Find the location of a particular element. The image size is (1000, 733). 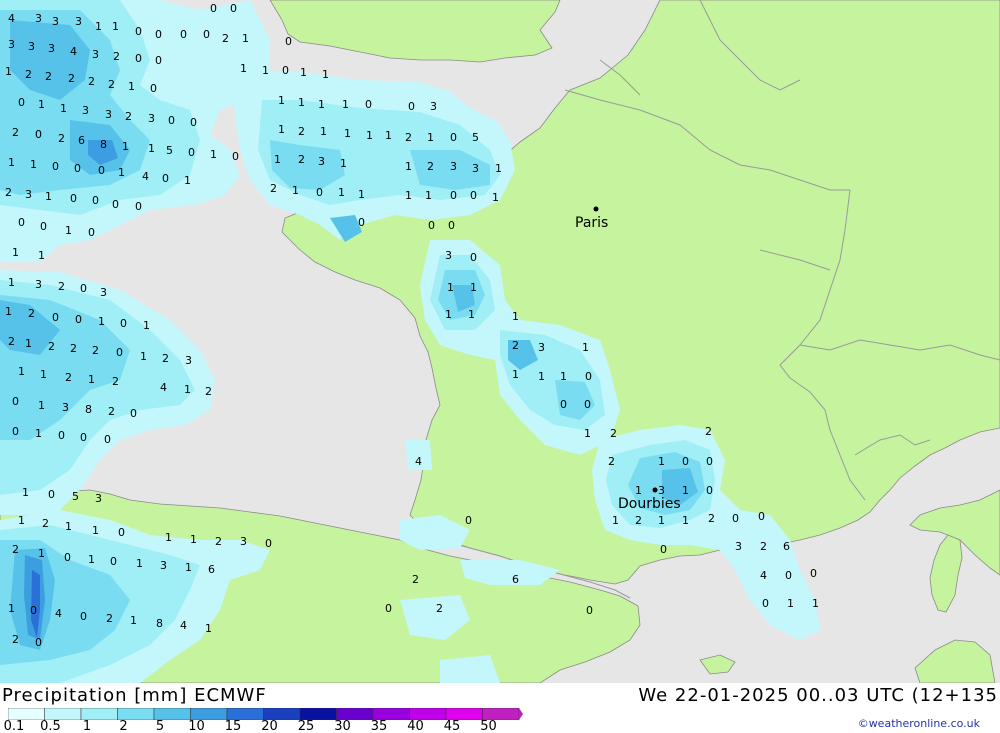

precip-value-label: 5 is located at coordinates (75, 496).